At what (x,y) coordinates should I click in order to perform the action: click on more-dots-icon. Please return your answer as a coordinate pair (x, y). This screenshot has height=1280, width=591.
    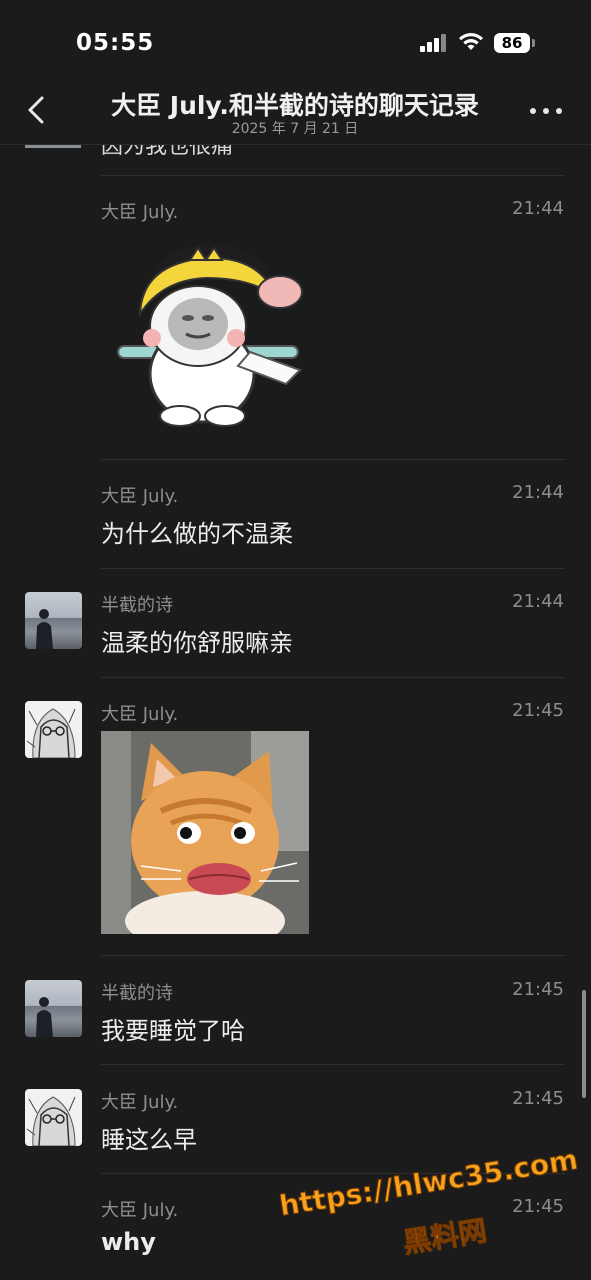
    Looking at the image, I should click on (546, 110).